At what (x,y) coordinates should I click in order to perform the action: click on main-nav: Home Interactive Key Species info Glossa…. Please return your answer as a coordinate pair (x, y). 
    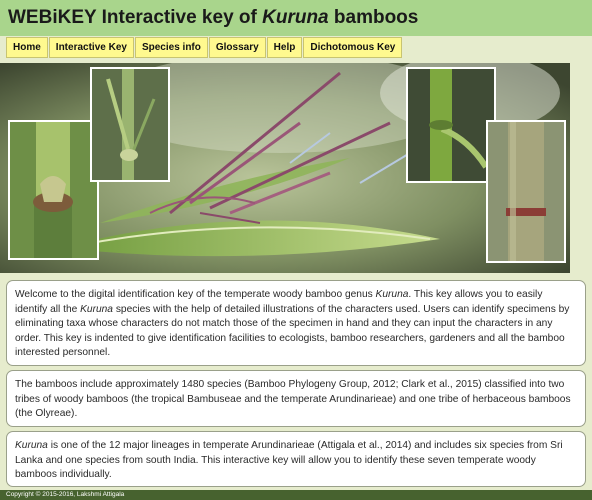
    Looking at the image, I should click on (204, 47).